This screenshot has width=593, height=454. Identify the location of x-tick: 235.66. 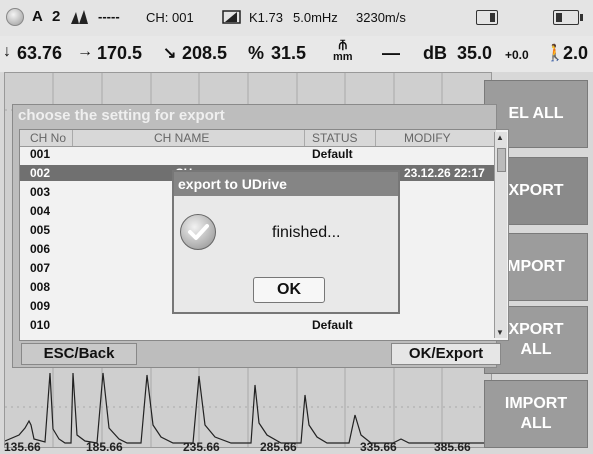
(201, 447).